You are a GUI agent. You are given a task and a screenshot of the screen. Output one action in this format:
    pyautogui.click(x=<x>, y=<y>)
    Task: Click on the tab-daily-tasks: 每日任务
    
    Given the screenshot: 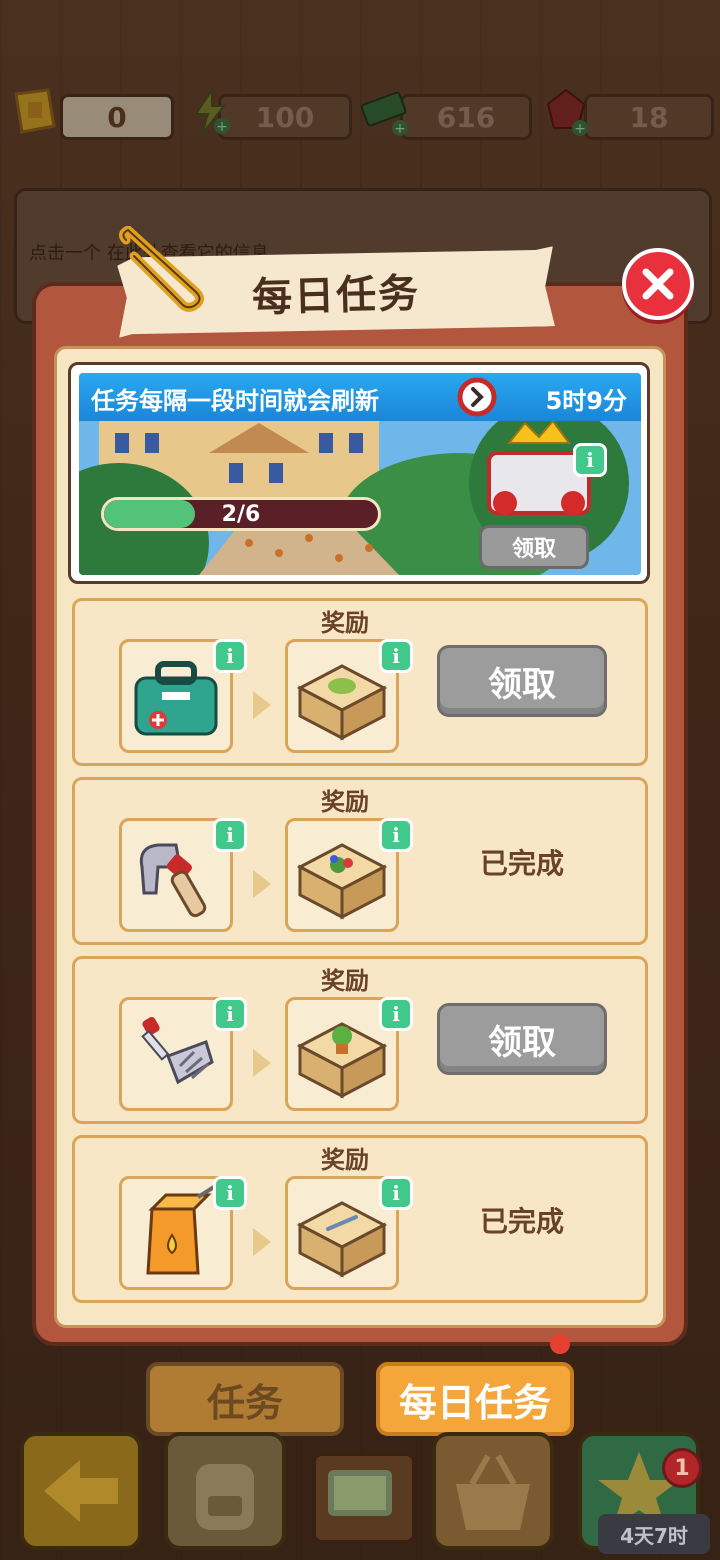 What is the action you would take?
    pyautogui.click(x=475, y=1399)
    